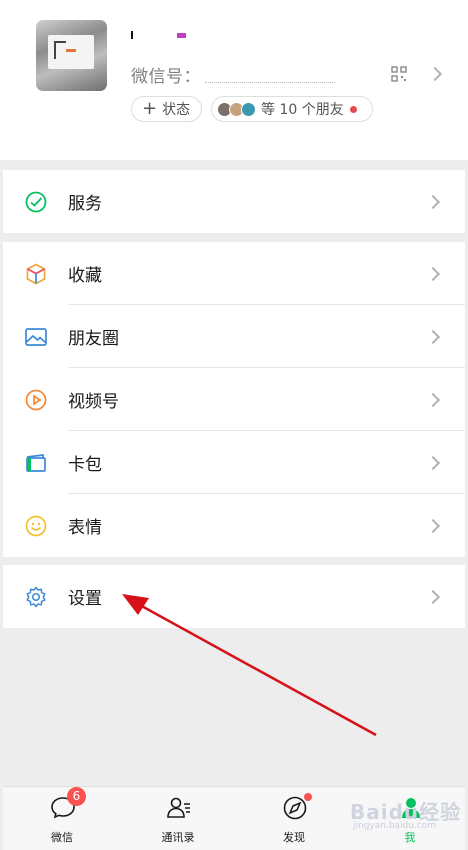 The width and height of the screenshot is (468, 850). I want to click on menu-item-favorites: 收藏, so click(234, 273).